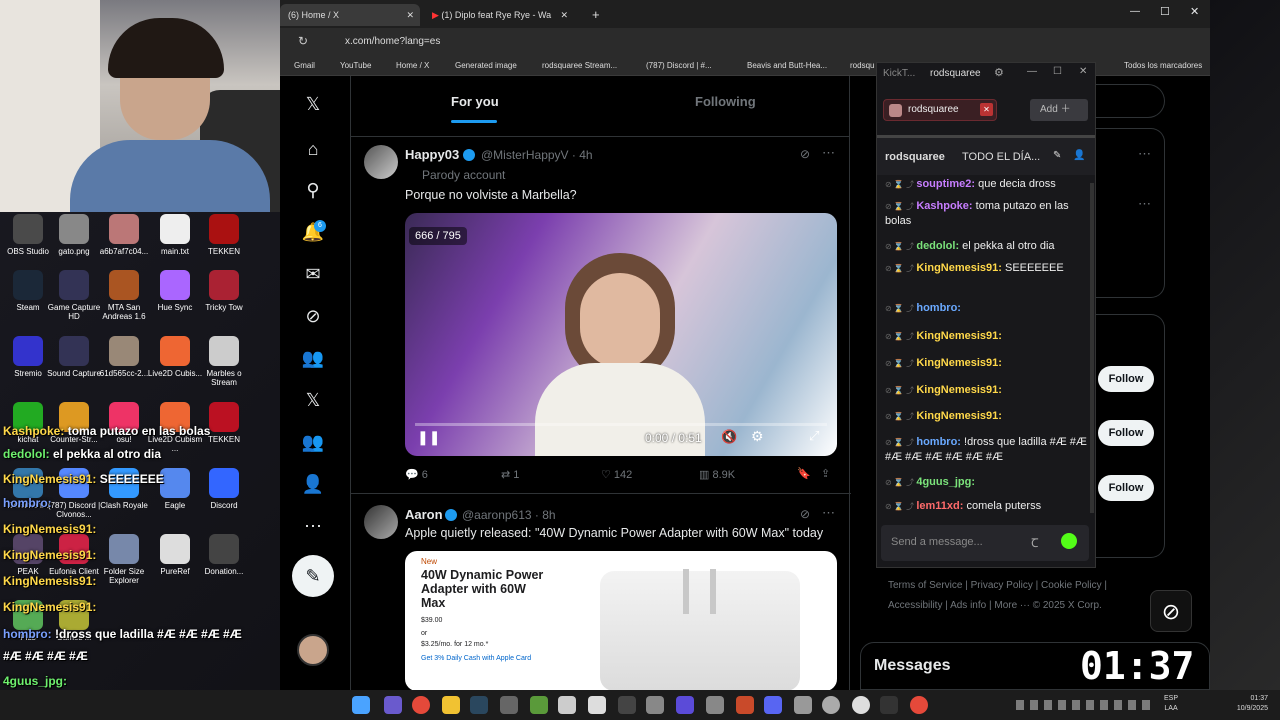  What do you see at coordinates (421, 705) in the screenshot?
I see `chrome-icon` at bounding box center [421, 705].